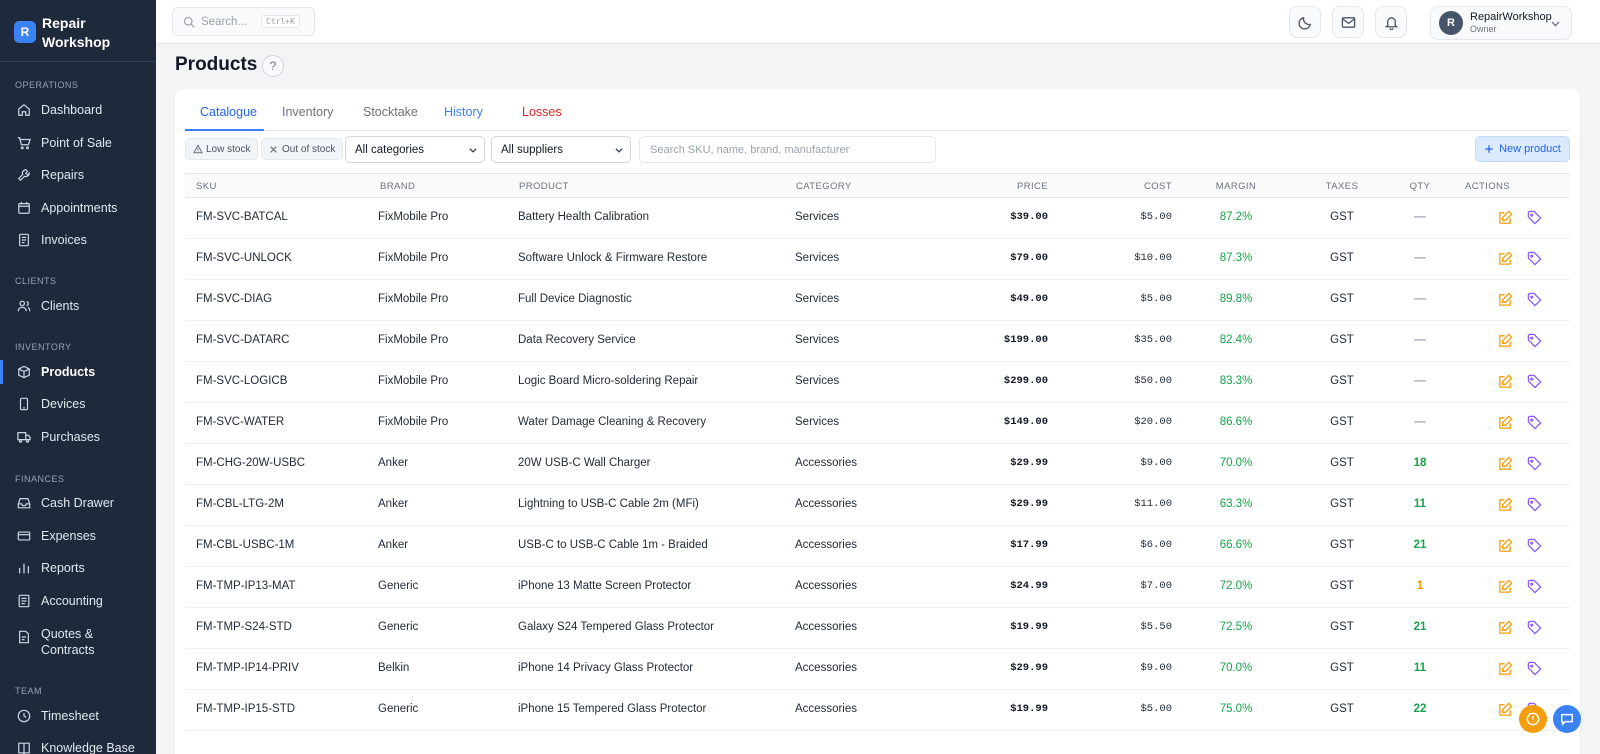 This screenshot has width=1600, height=754. What do you see at coordinates (787, 149) in the screenshot?
I see `product-search-input: Search SKU, name, brand, manufacturer` at bounding box center [787, 149].